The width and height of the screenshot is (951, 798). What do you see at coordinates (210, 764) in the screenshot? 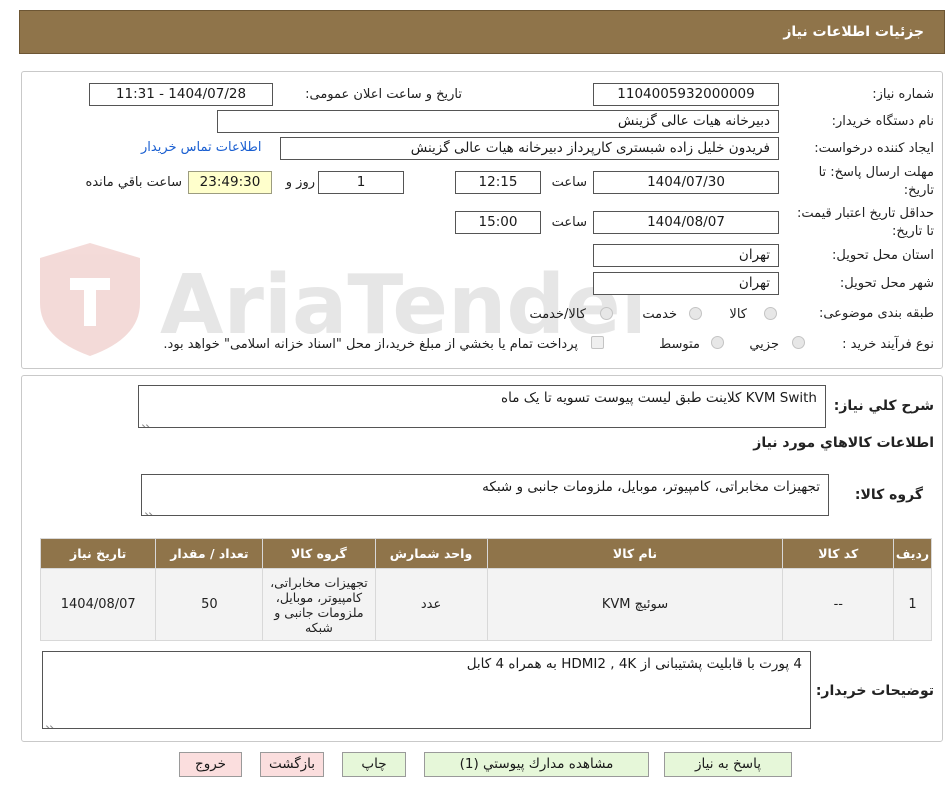
I see `exit-button: خروج` at bounding box center [210, 764].